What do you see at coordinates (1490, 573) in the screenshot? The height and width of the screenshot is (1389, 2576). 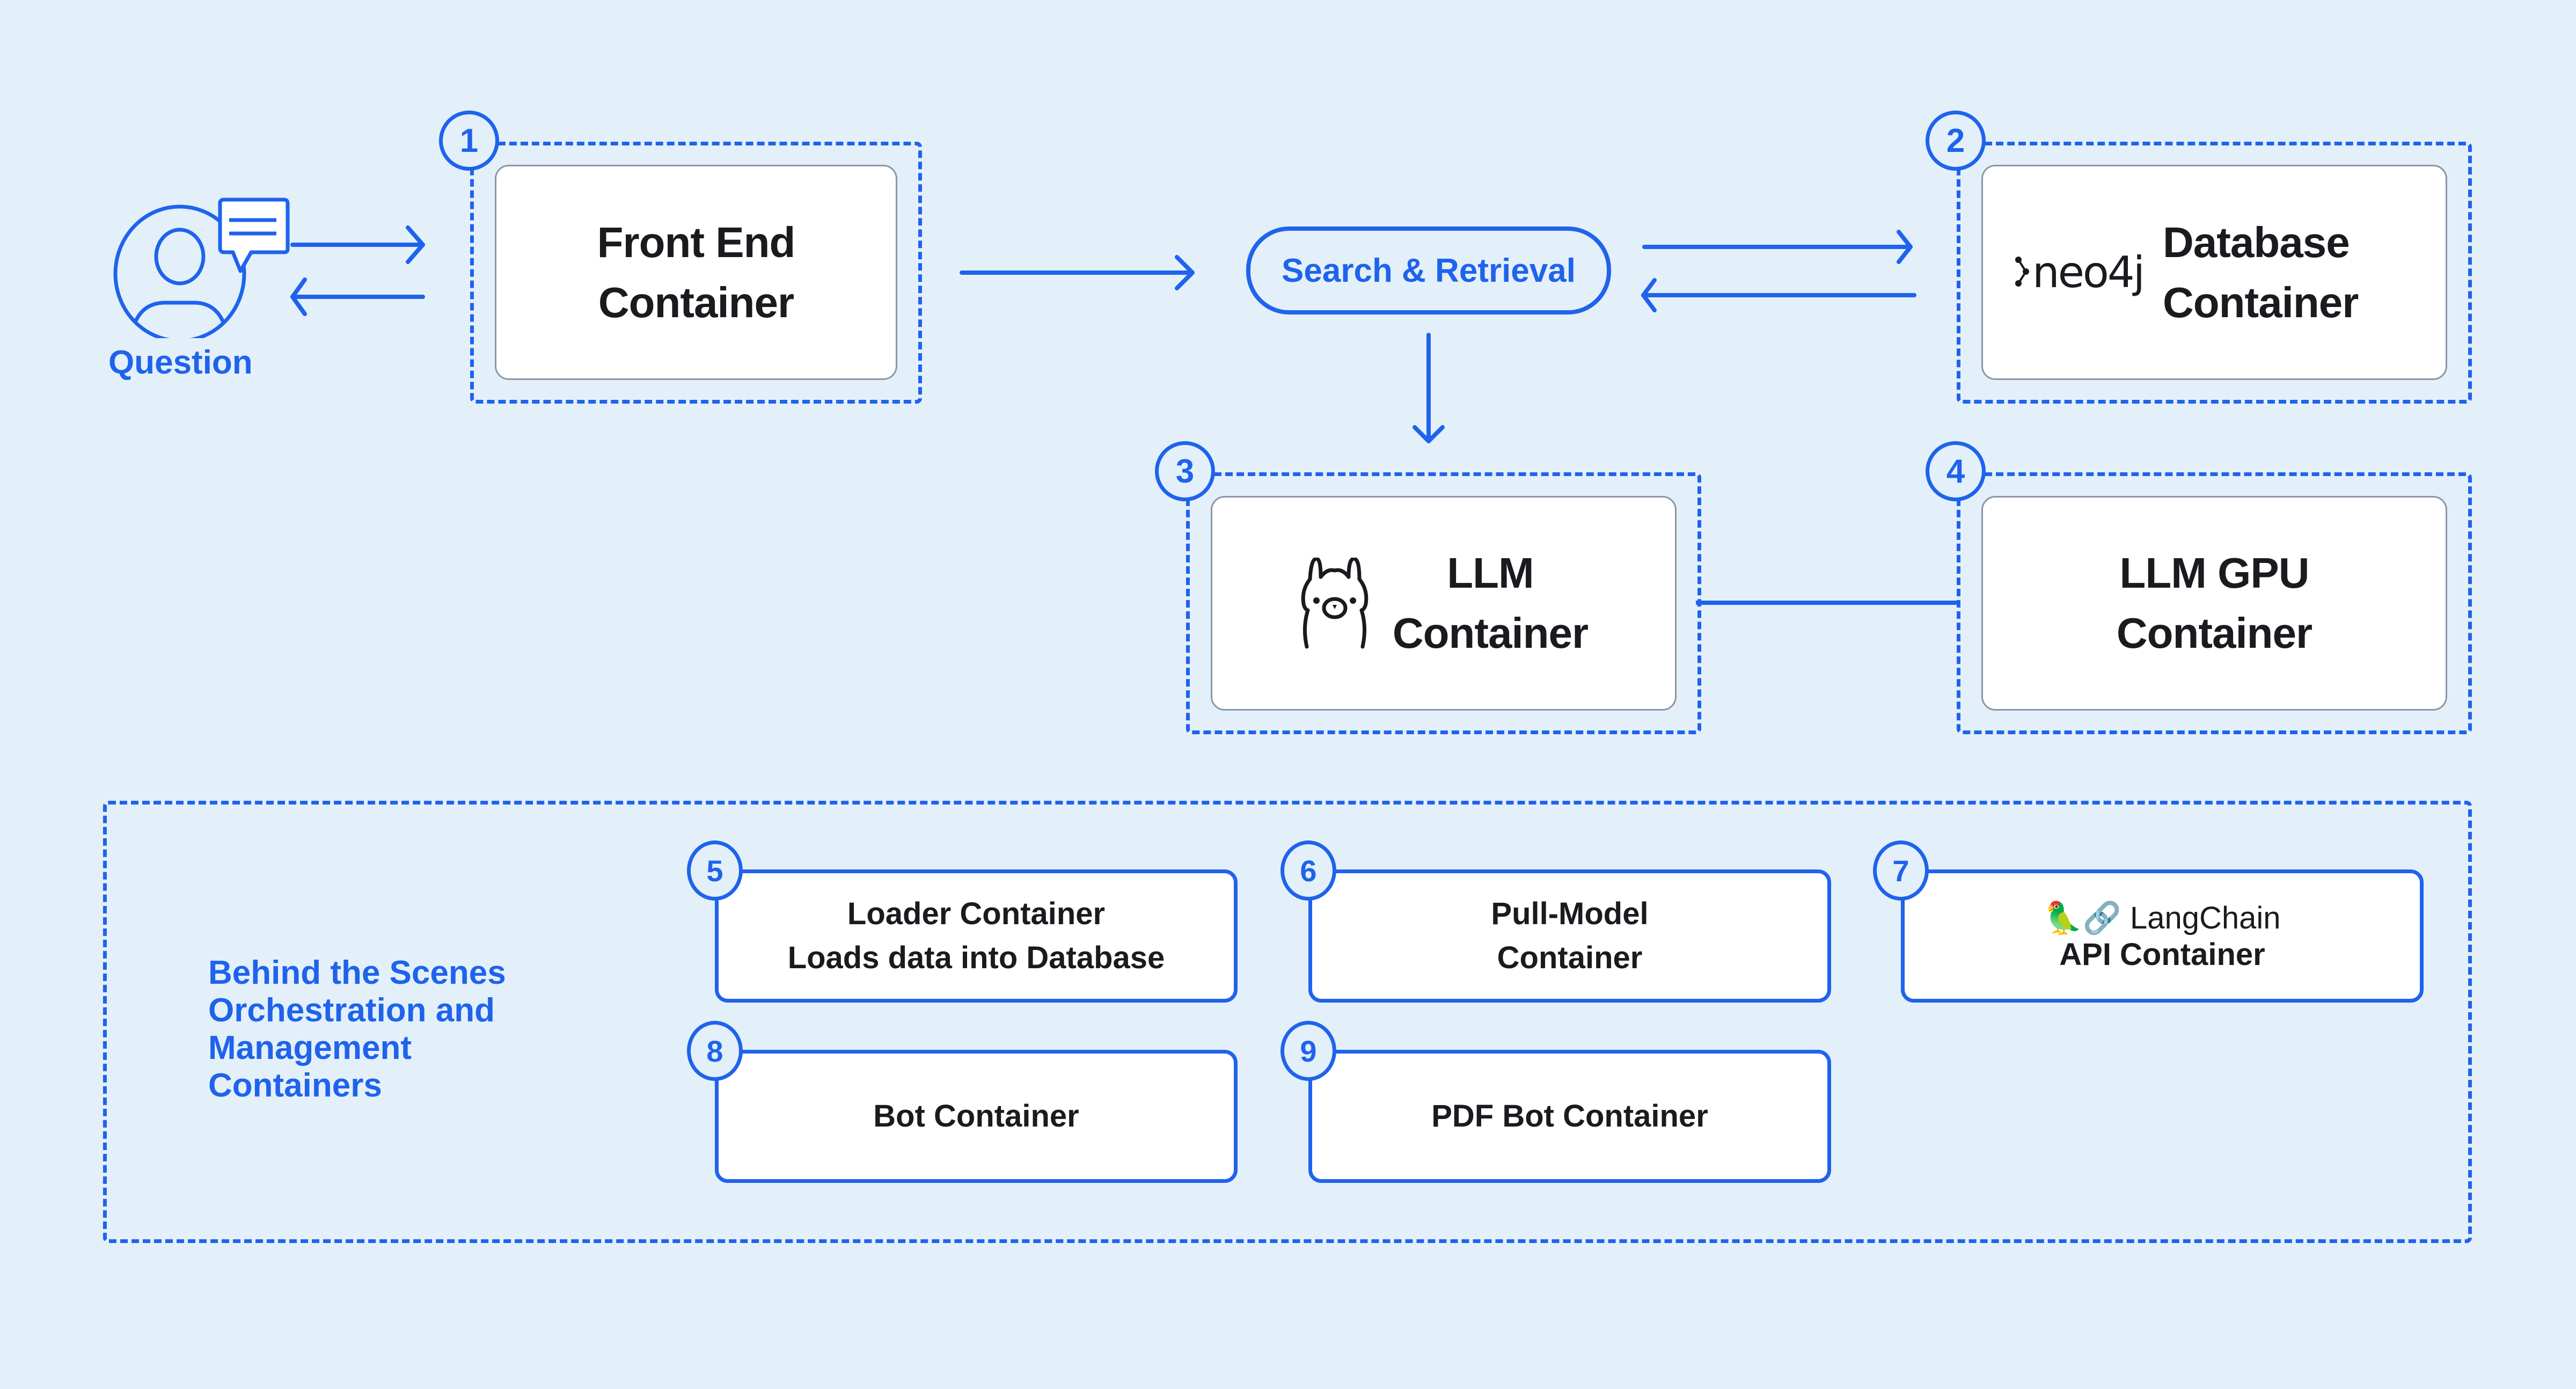 I see `llm-container-title: LLM` at bounding box center [1490, 573].